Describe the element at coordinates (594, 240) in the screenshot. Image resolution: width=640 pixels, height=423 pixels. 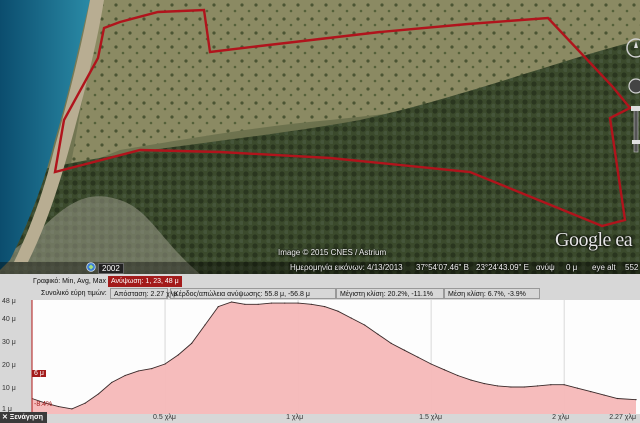
I see `google-earth-logo: Google ea` at that location.